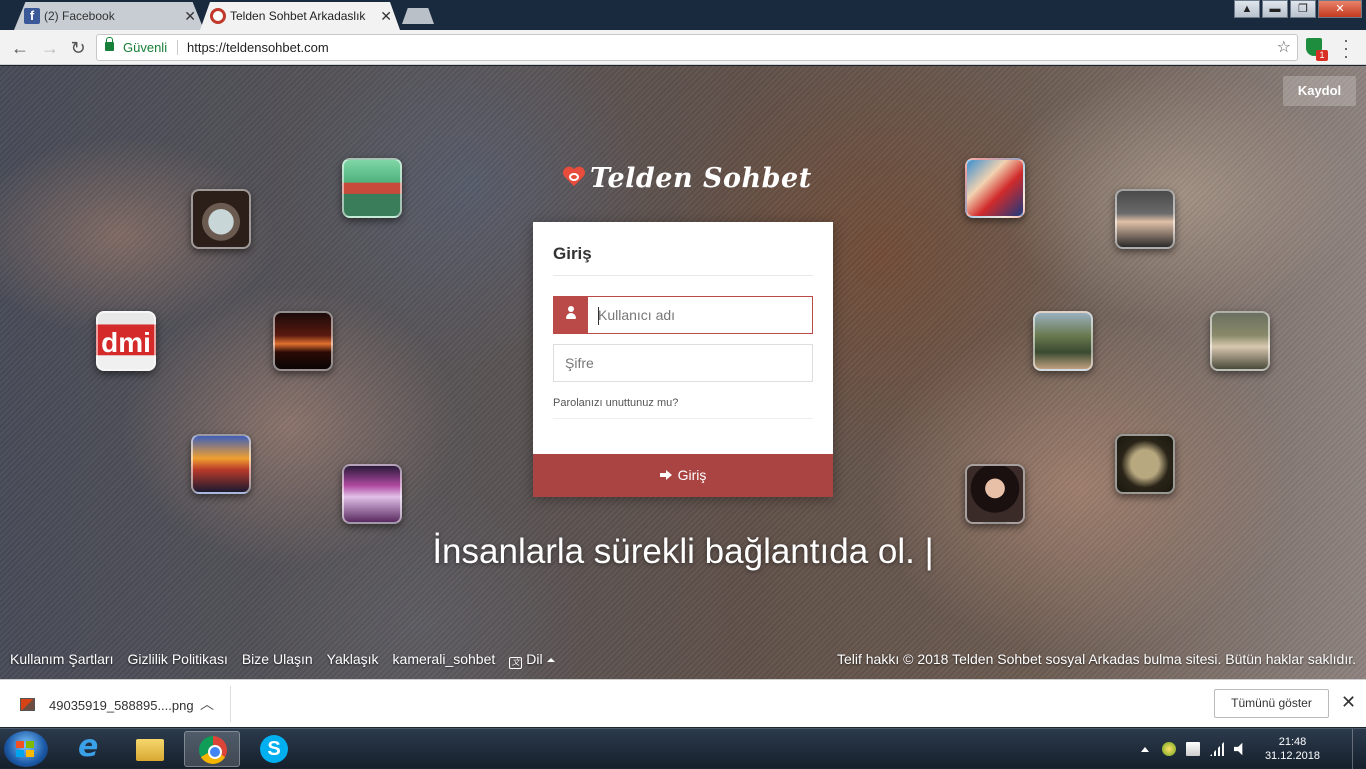  I want to click on system-tray: 21:48 31.12.2018, so click(1226, 749).